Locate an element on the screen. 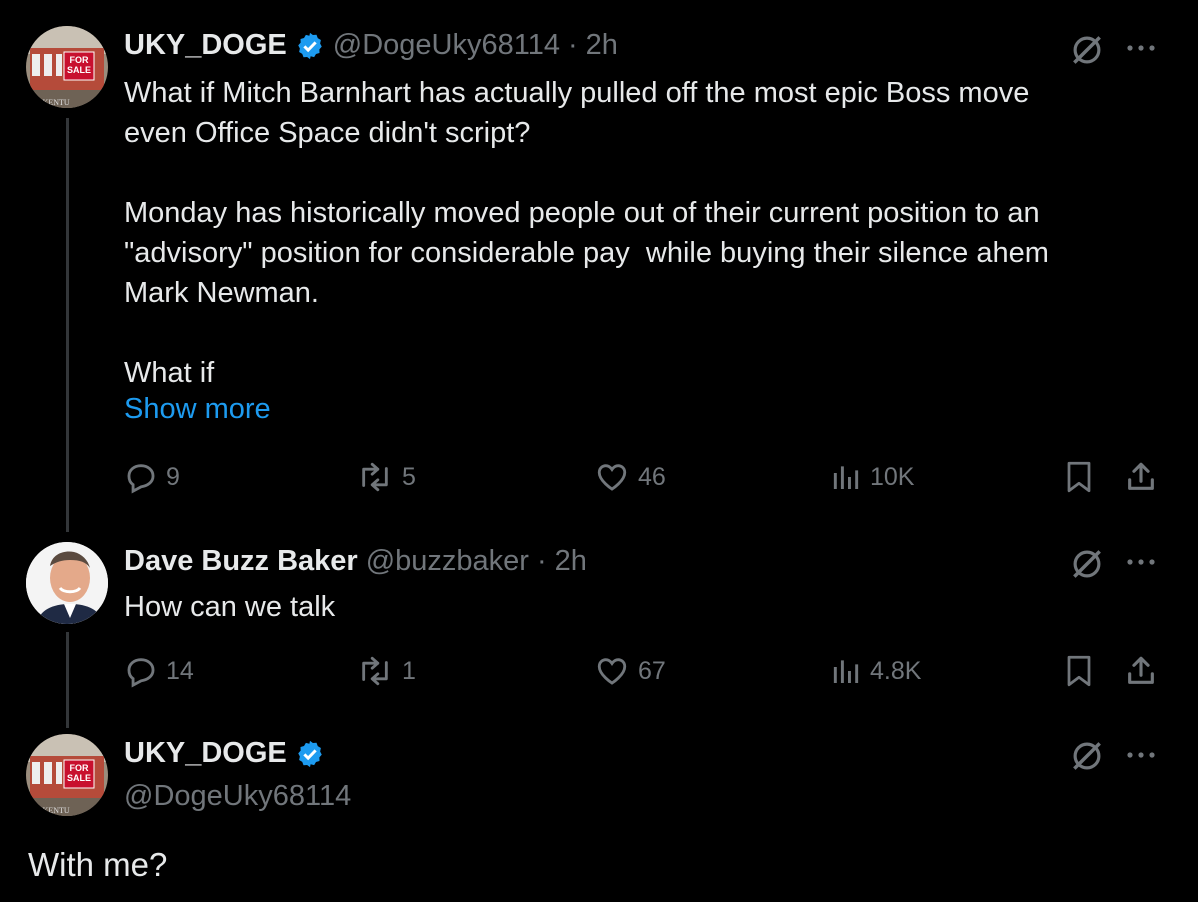 This screenshot has height=902, width=1198. like-count: 46 is located at coordinates (652, 476).